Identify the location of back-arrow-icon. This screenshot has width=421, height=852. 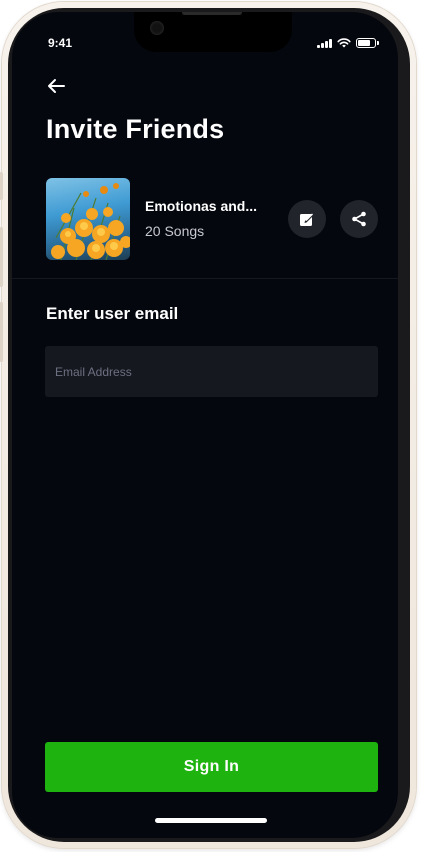
(56, 86).